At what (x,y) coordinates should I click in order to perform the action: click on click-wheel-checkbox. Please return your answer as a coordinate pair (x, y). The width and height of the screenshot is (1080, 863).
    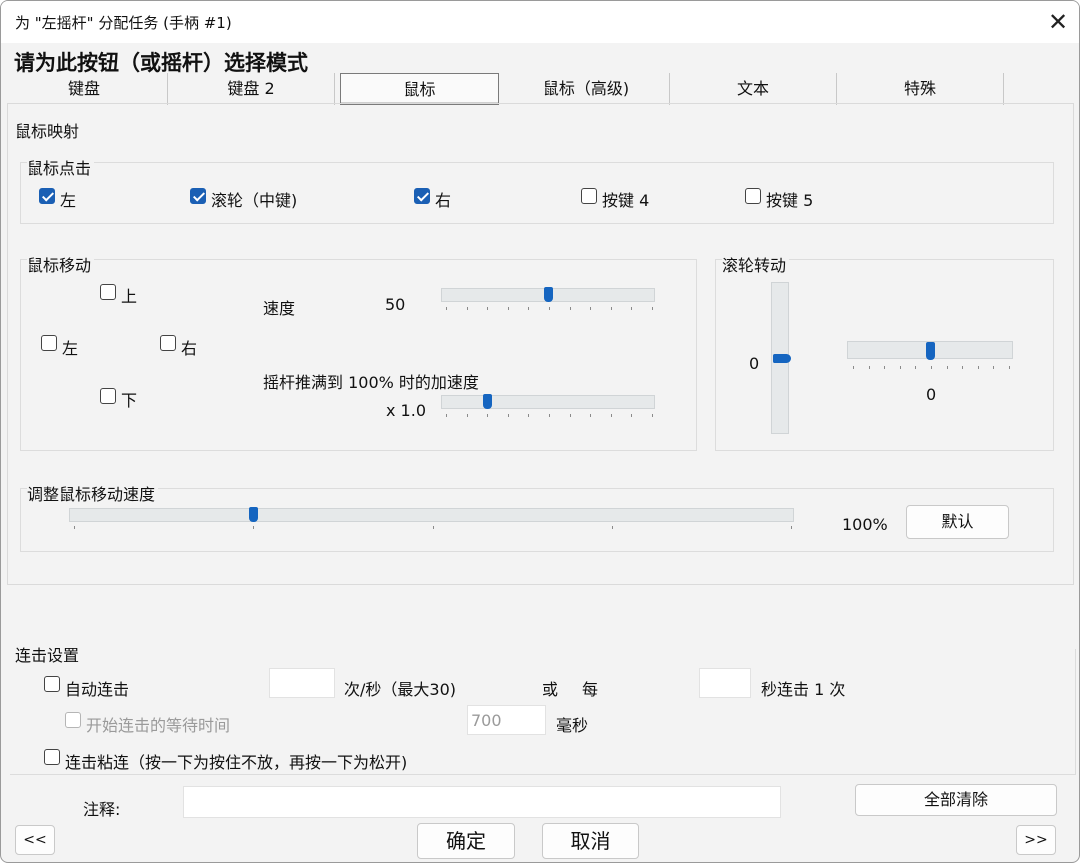
    Looking at the image, I should click on (198, 196).